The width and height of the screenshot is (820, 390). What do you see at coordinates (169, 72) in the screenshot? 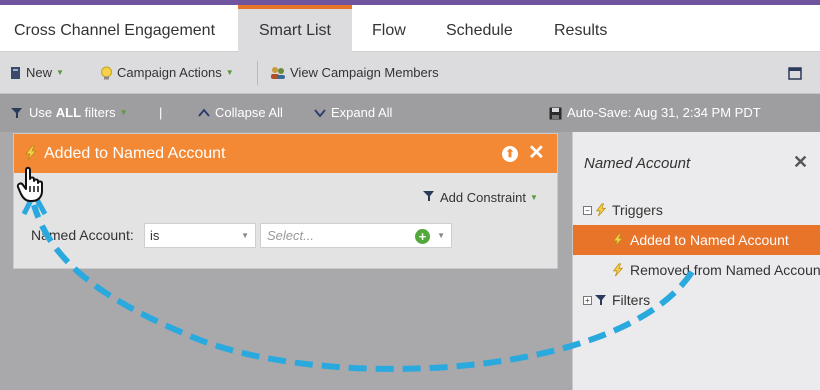
I see `campaign-actions-label: Campaign Actions` at bounding box center [169, 72].